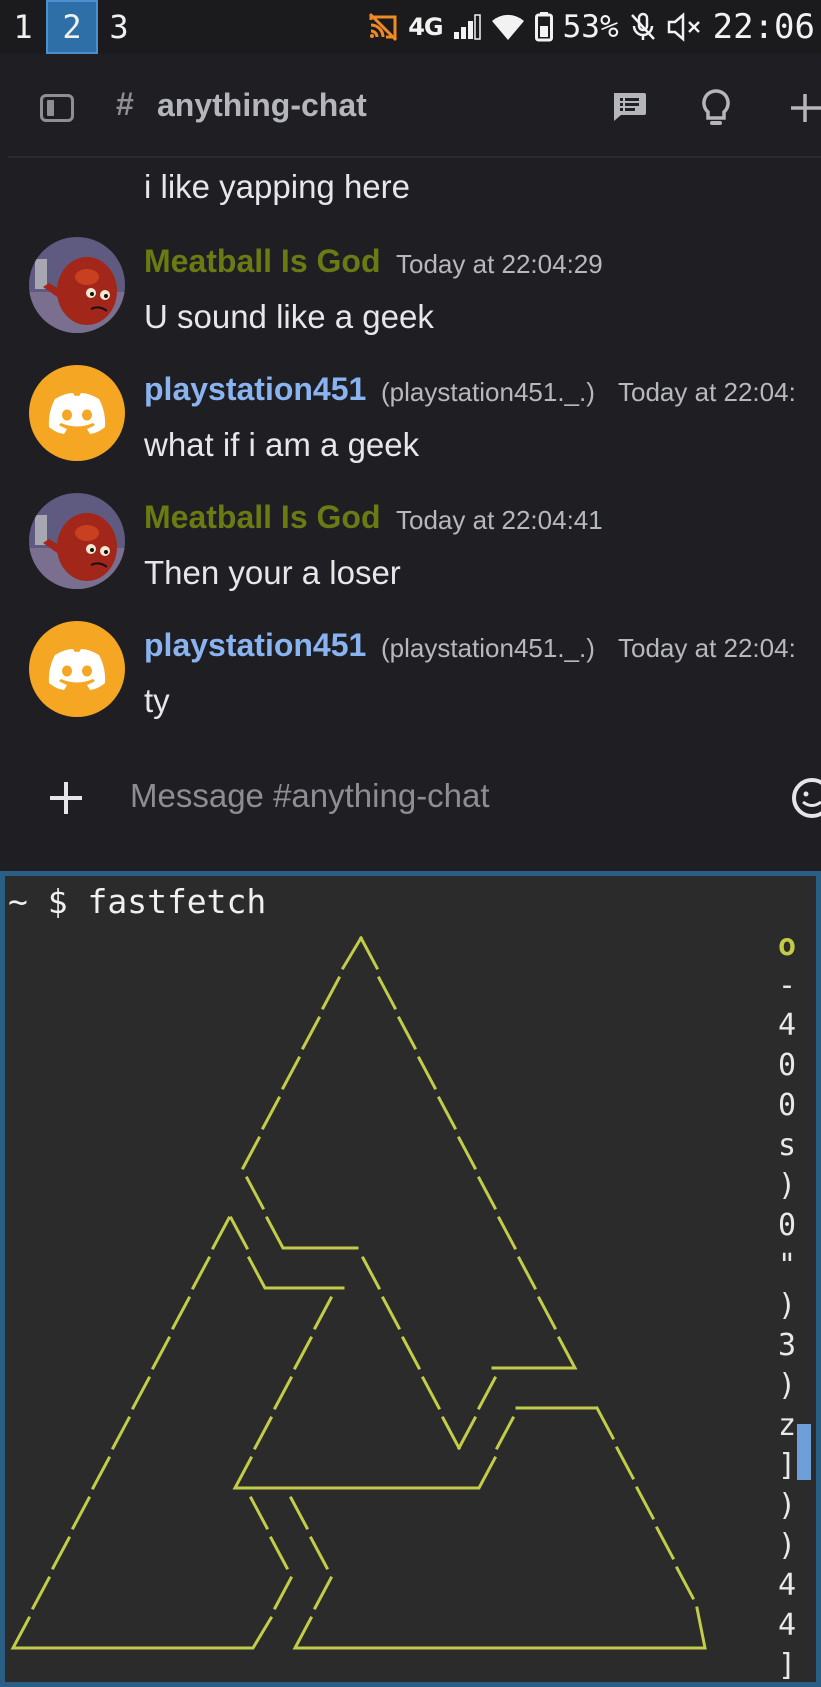 This screenshot has height=1687, width=821. I want to click on message-text: ty, so click(157, 700).